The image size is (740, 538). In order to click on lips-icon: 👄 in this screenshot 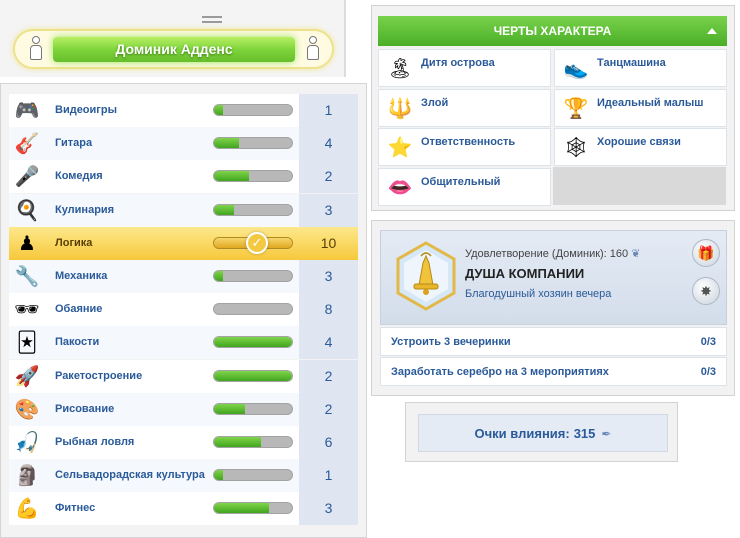, I will do `click(400, 187)`.